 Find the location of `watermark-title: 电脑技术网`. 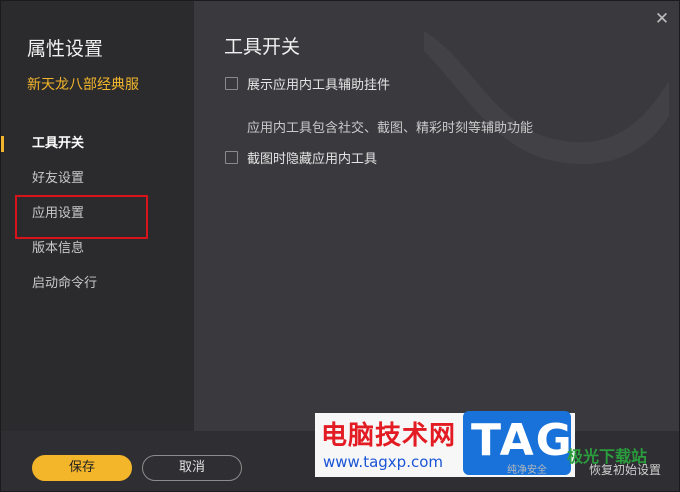

watermark-title: 电脑技术网 is located at coordinates (389, 436).